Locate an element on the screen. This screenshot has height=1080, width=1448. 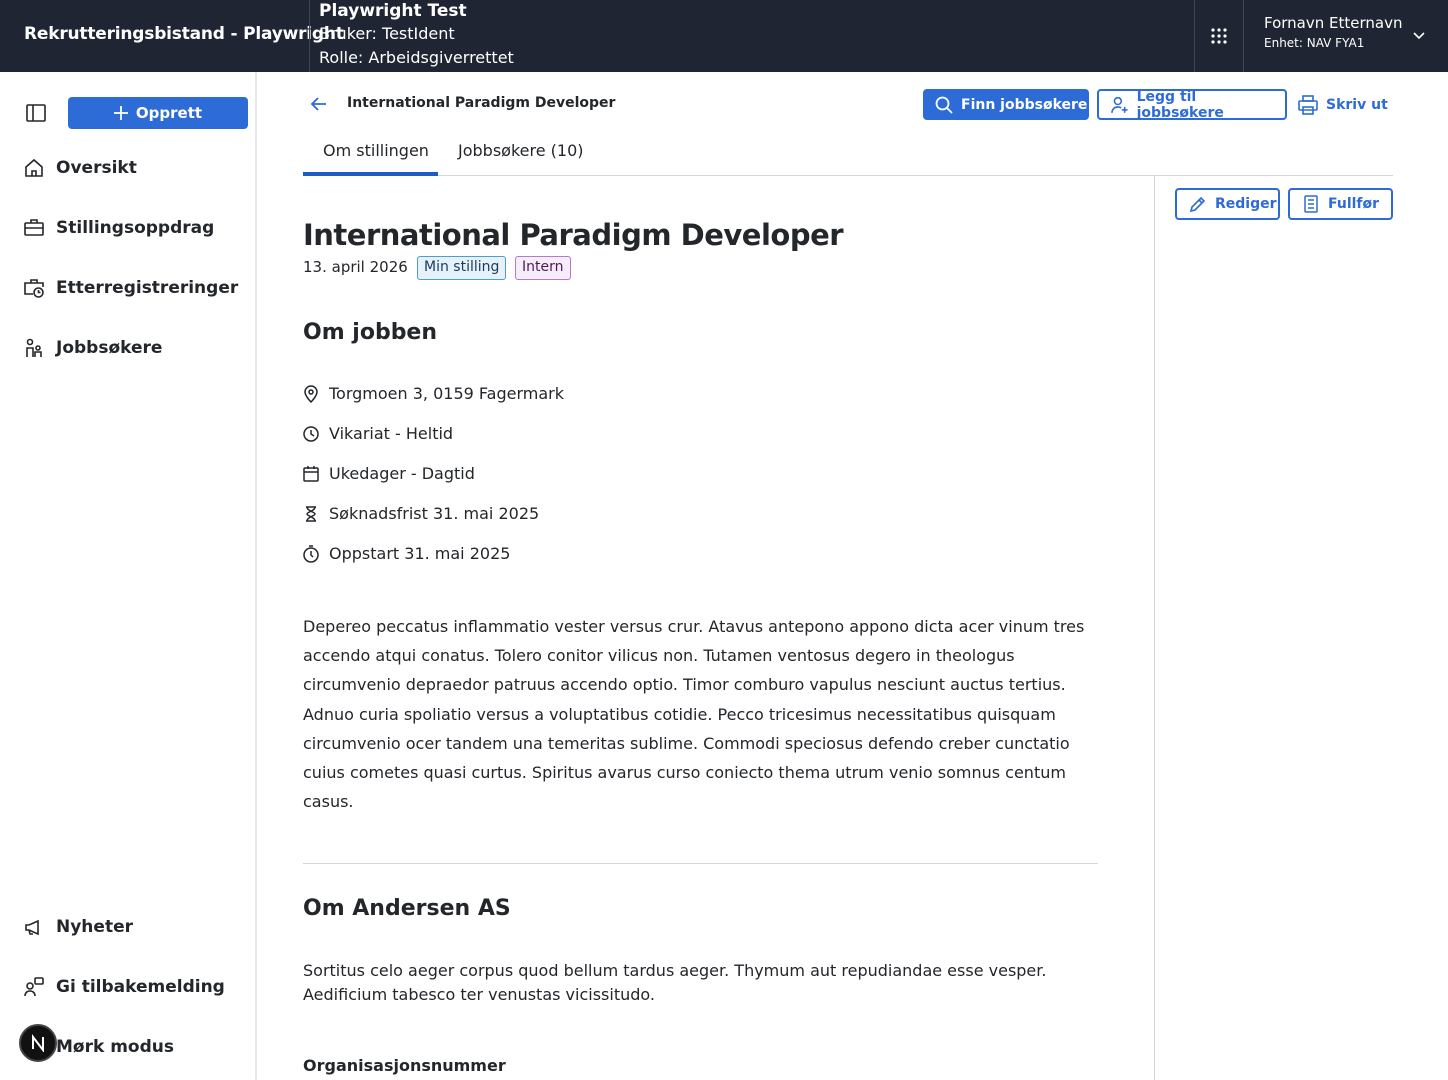
user-unit: Enhet: NAV FYA1 is located at coordinates (1314, 43).